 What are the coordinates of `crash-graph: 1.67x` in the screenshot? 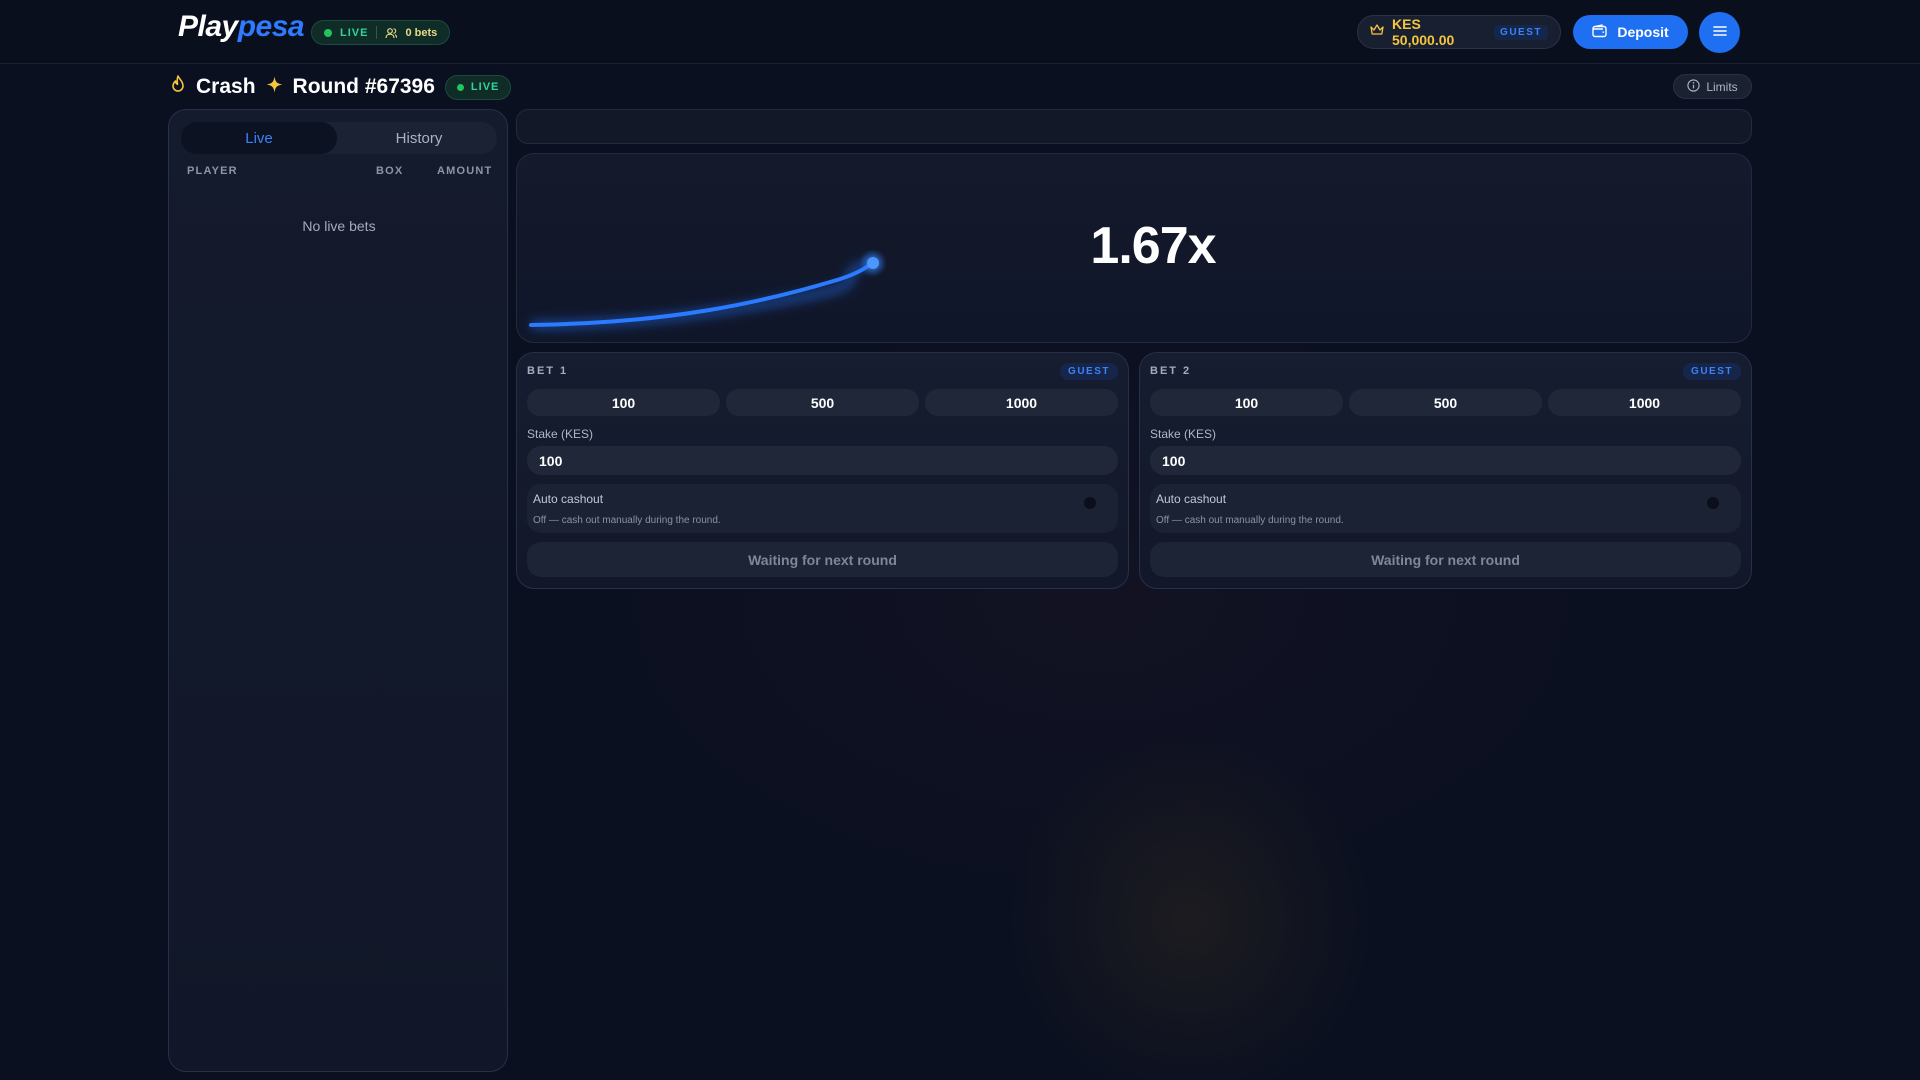 It's located at (1134, 248).